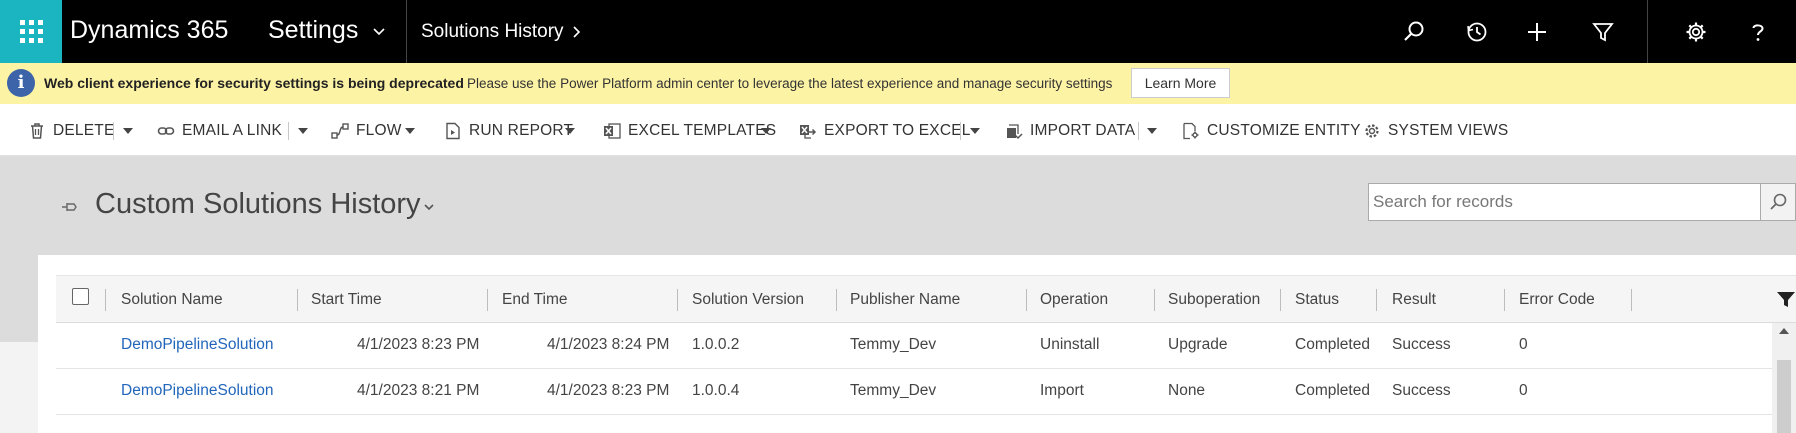  I want to click on column-header-result: Result, so click(1414, 300).